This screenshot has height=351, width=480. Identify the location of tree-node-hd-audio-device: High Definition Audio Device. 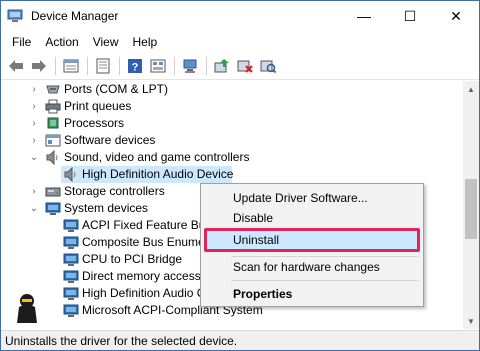
(232, 174).